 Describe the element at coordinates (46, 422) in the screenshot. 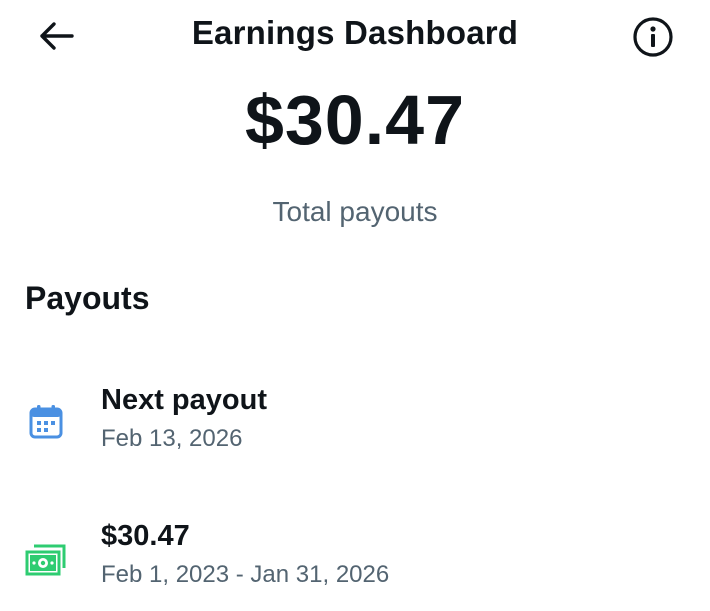

I see `calendar-icon` at that location.